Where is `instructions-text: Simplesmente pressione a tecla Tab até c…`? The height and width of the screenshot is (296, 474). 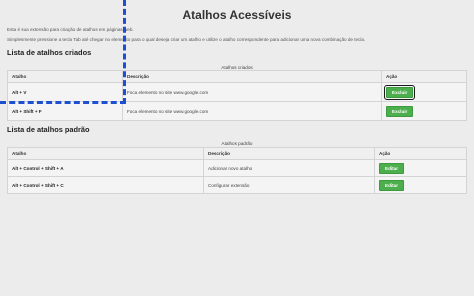
instructions-text: Simplesmente pressione a tecla Tab até c… is located at coordinates (186, 39).